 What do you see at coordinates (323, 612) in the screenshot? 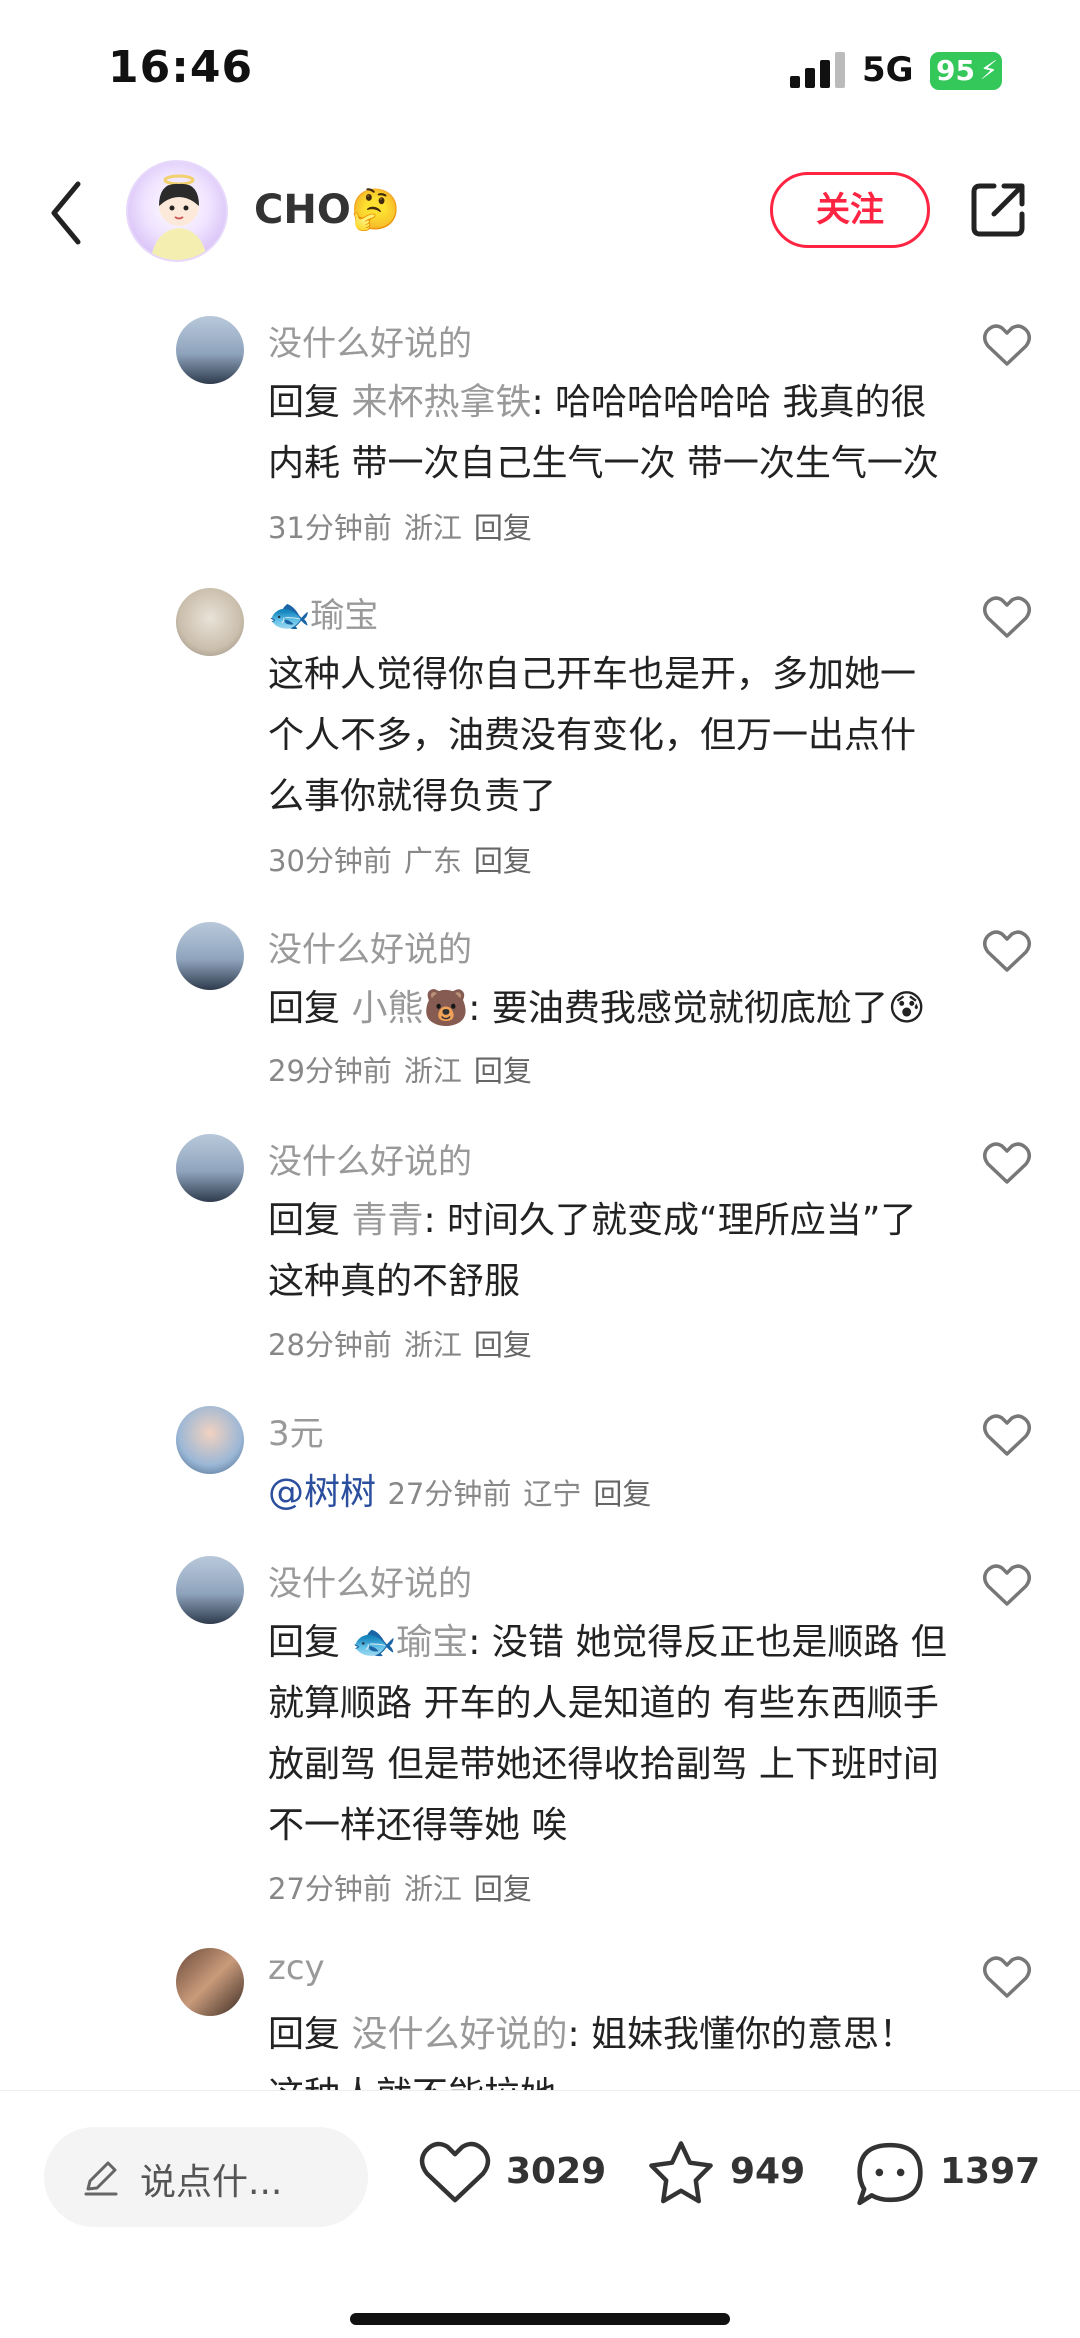
I see `commenter-name: 🐟瑜宝` at bounding box center [323, 612].